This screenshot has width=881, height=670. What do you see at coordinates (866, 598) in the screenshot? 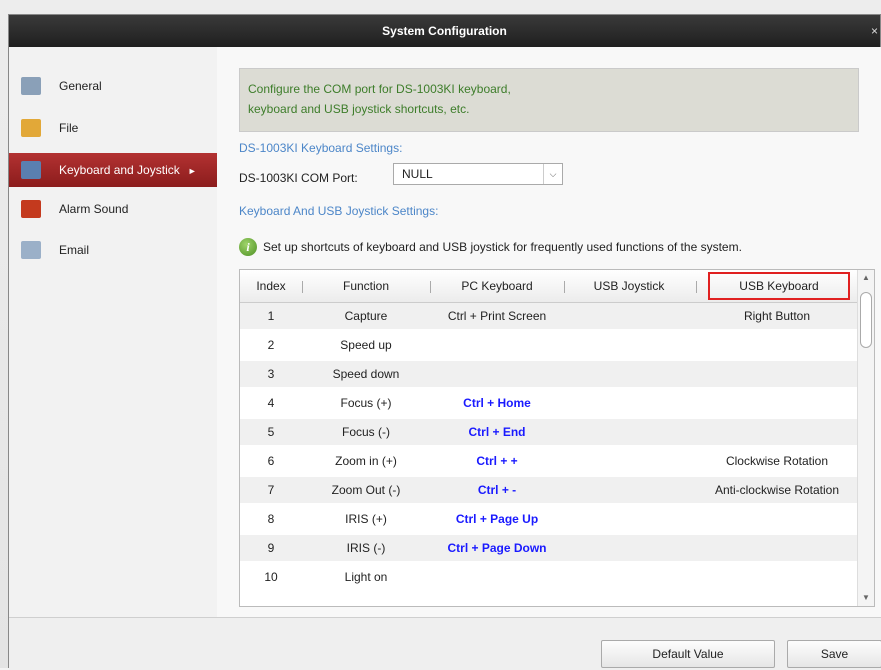
I see `scroll-down-icon: ▼` at bounding box center [866, 598].